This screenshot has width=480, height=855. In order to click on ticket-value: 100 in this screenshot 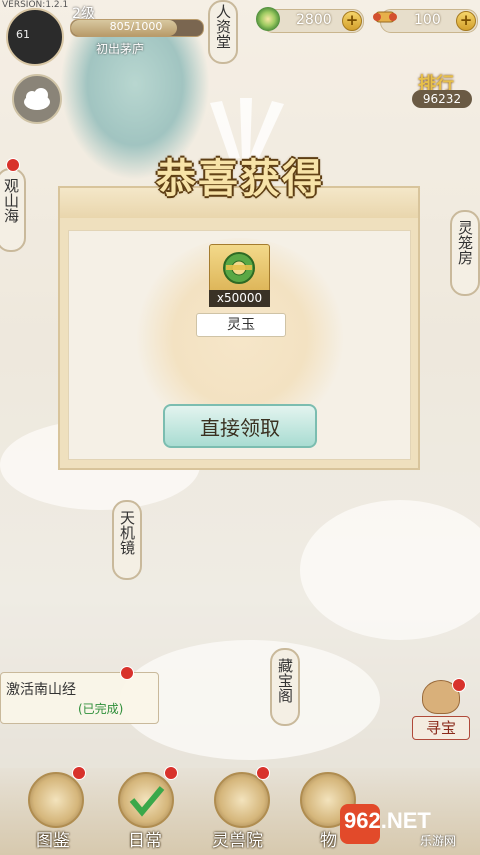, I will do `click(427, 20)`.